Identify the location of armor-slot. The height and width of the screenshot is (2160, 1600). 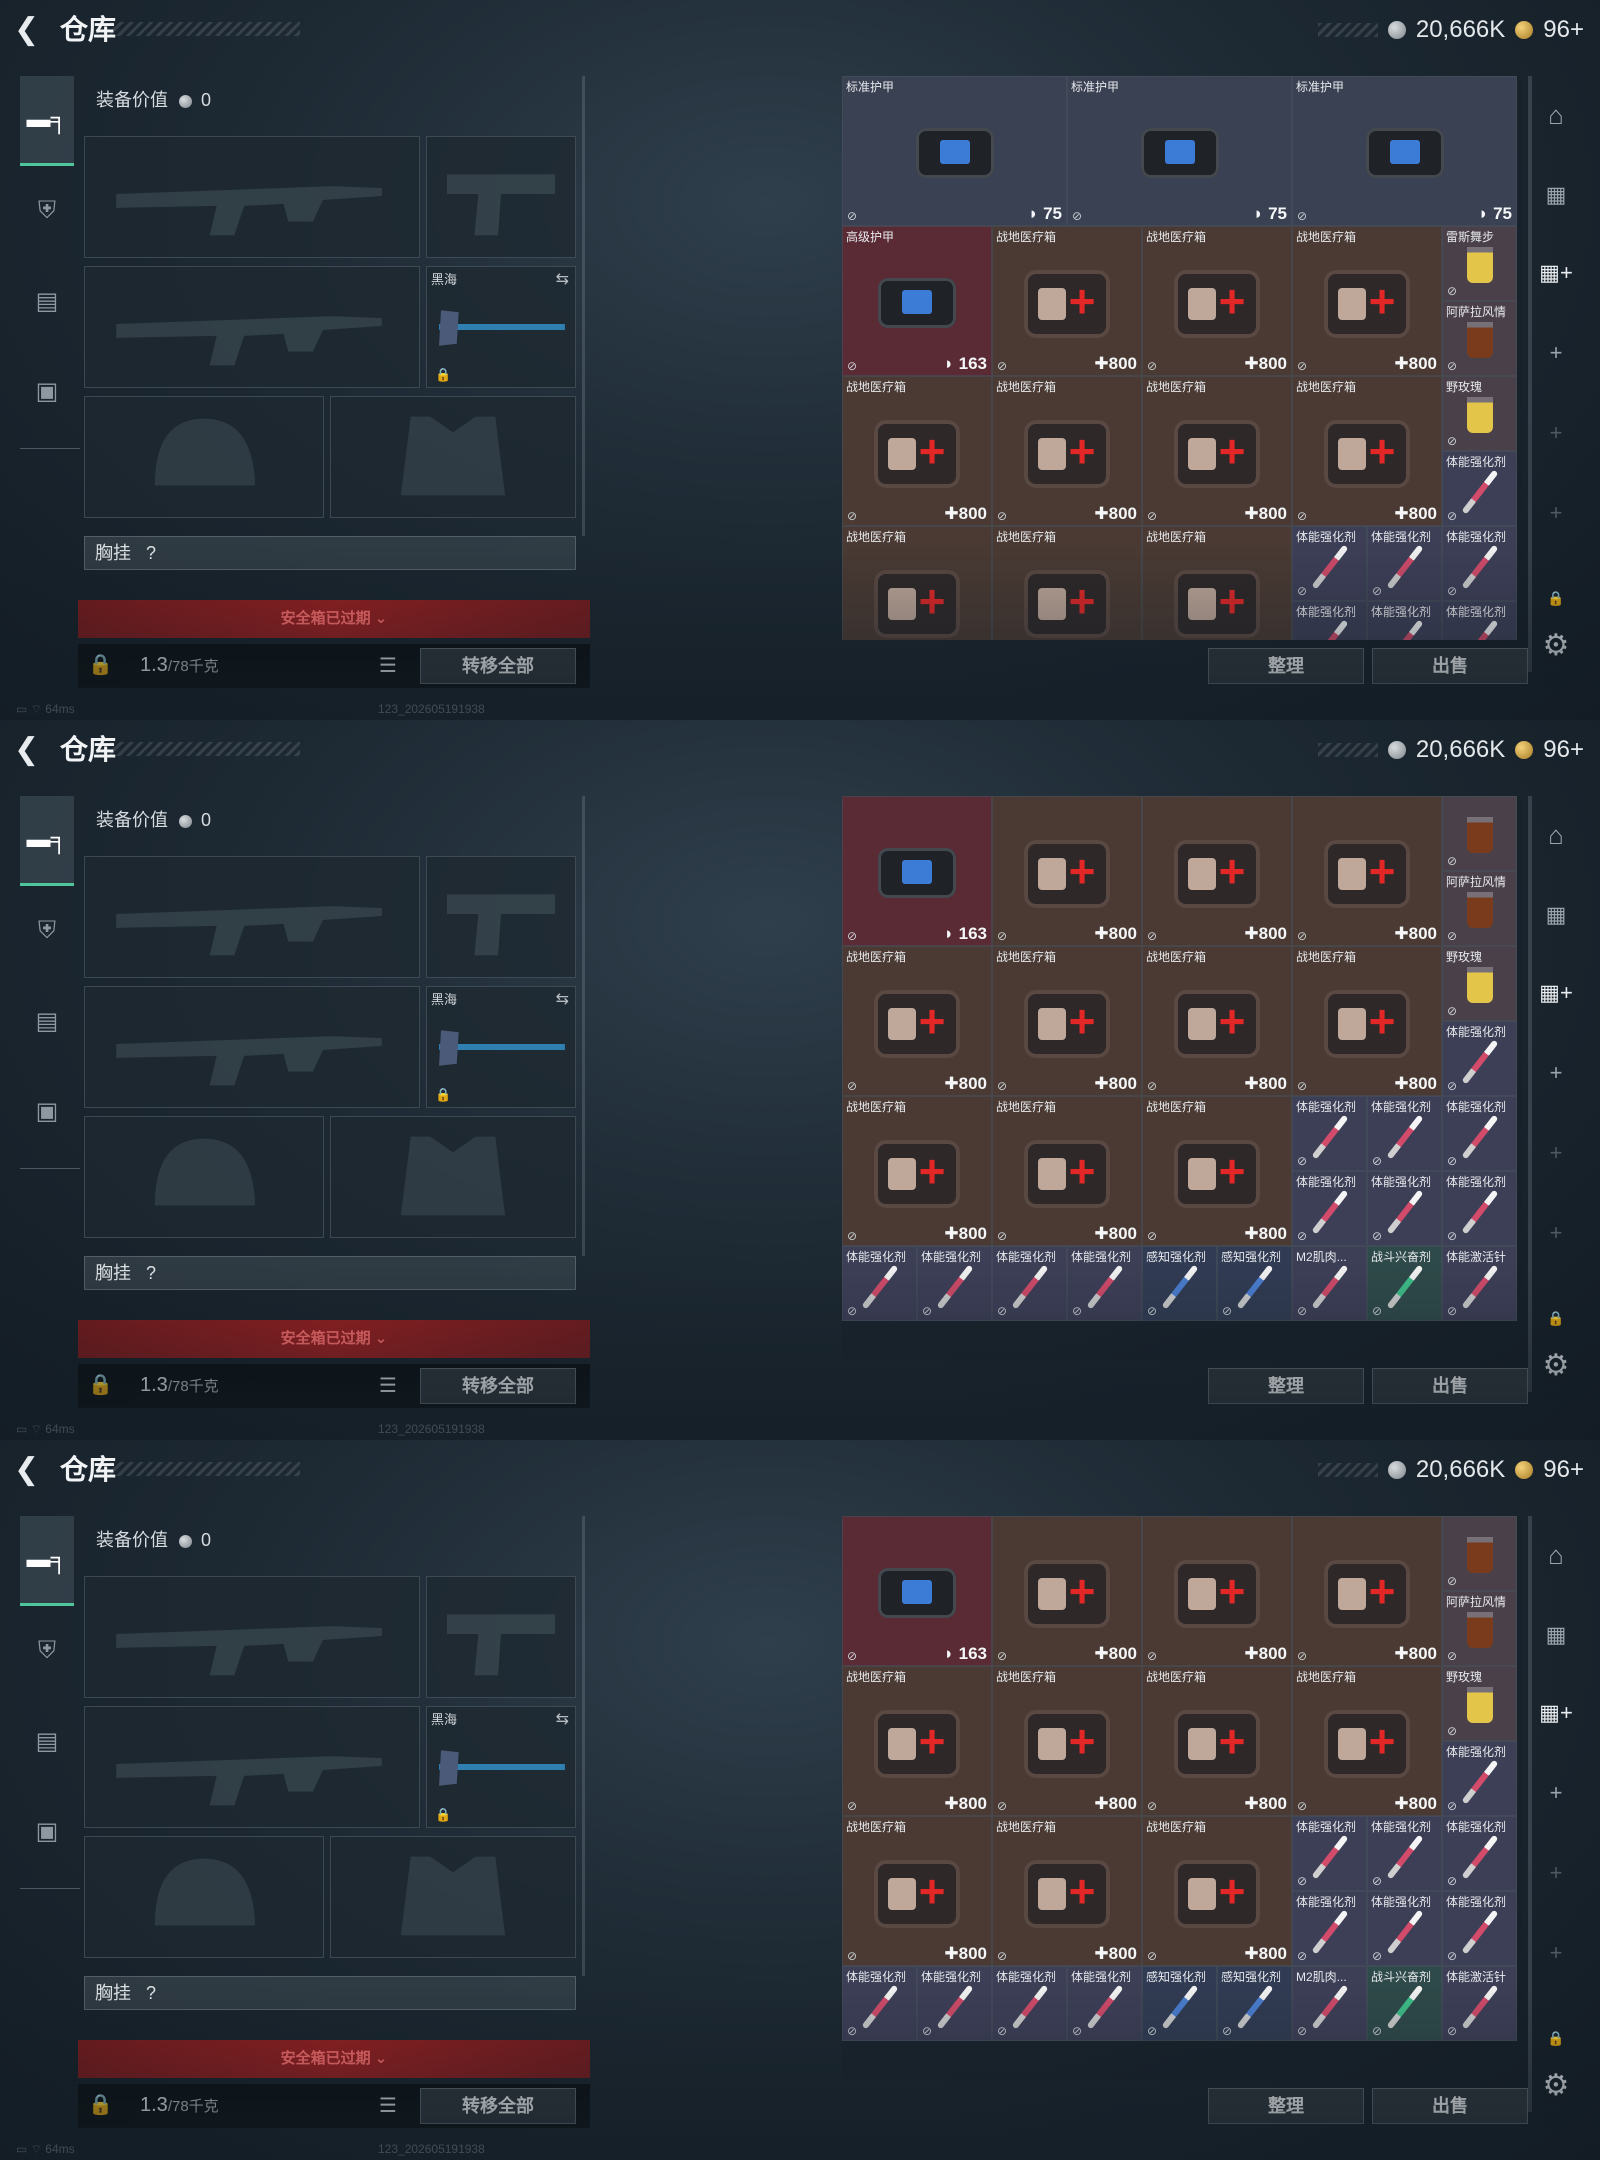
(453, 1897).